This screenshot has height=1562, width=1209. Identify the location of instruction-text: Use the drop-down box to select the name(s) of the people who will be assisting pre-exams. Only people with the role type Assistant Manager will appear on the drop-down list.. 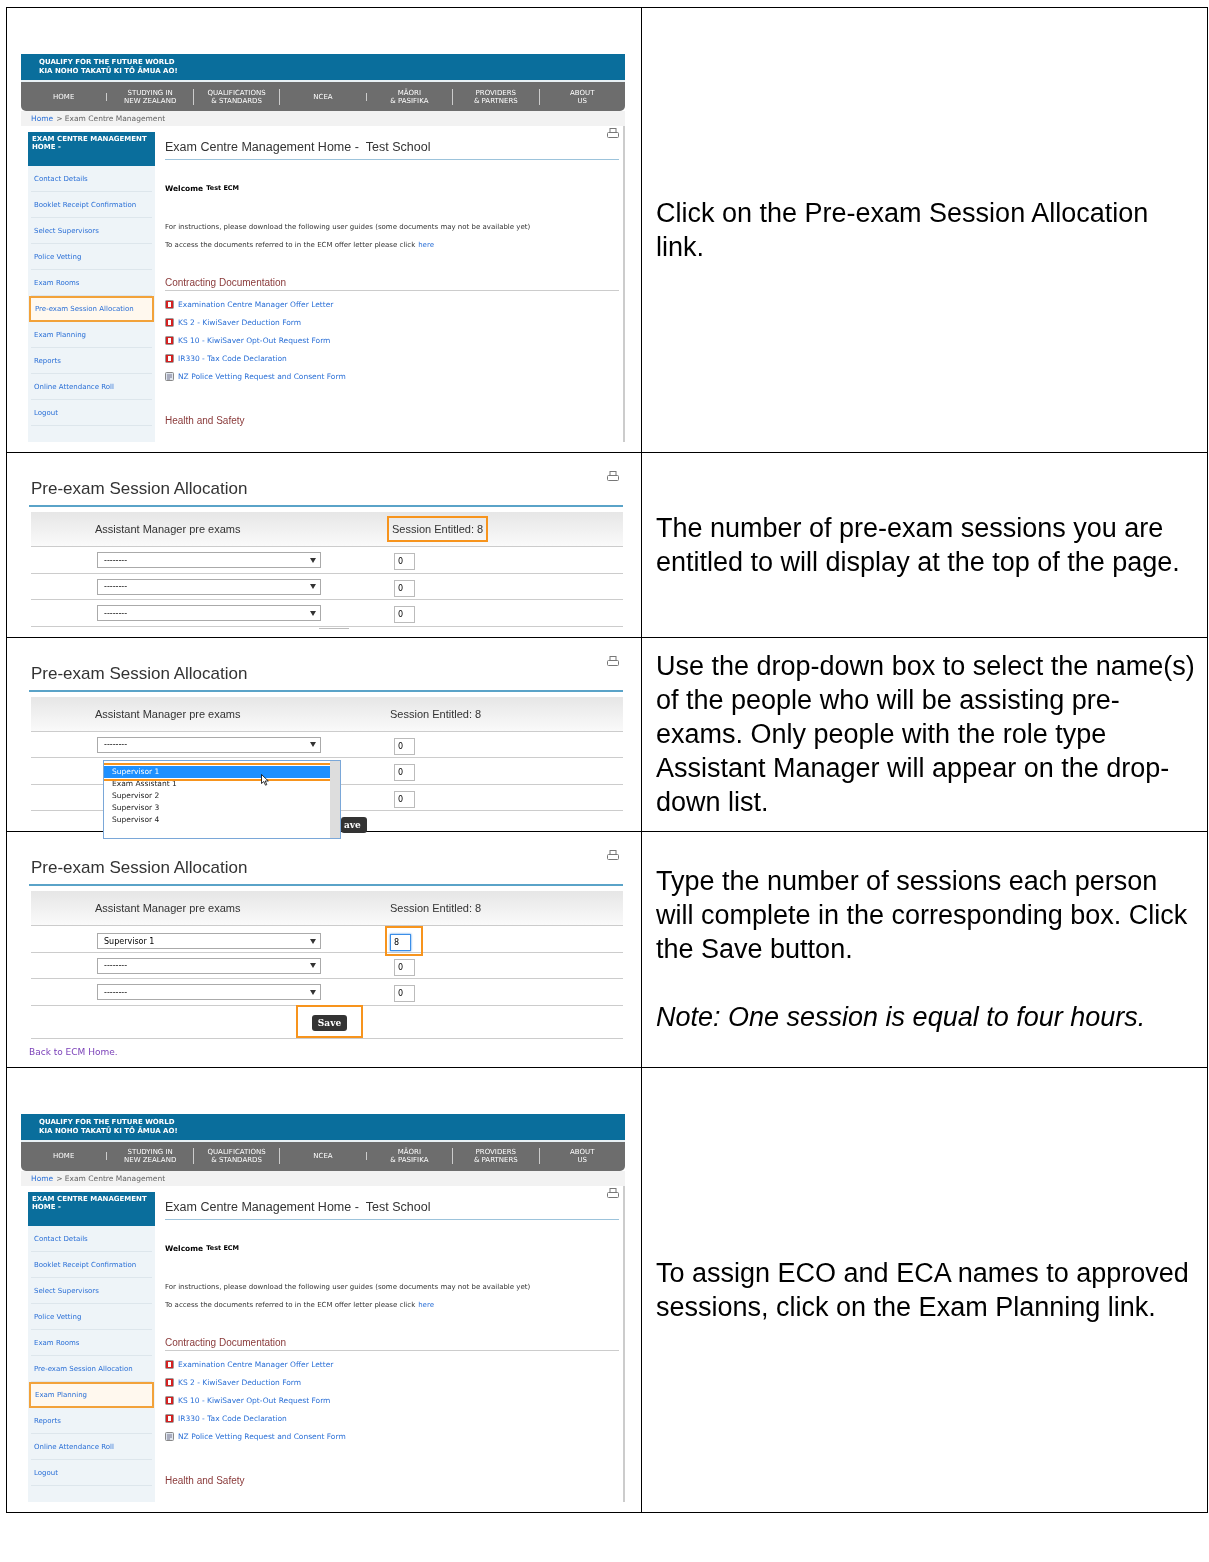
(925, 735).